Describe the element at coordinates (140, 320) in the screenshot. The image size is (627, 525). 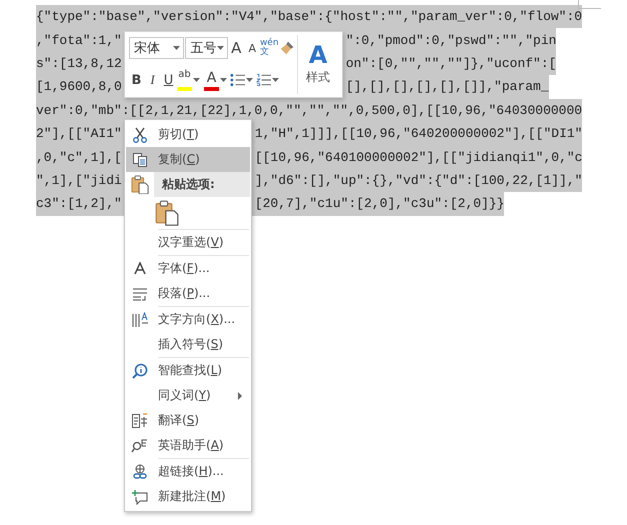
I see `text-direction-icon` at that location.